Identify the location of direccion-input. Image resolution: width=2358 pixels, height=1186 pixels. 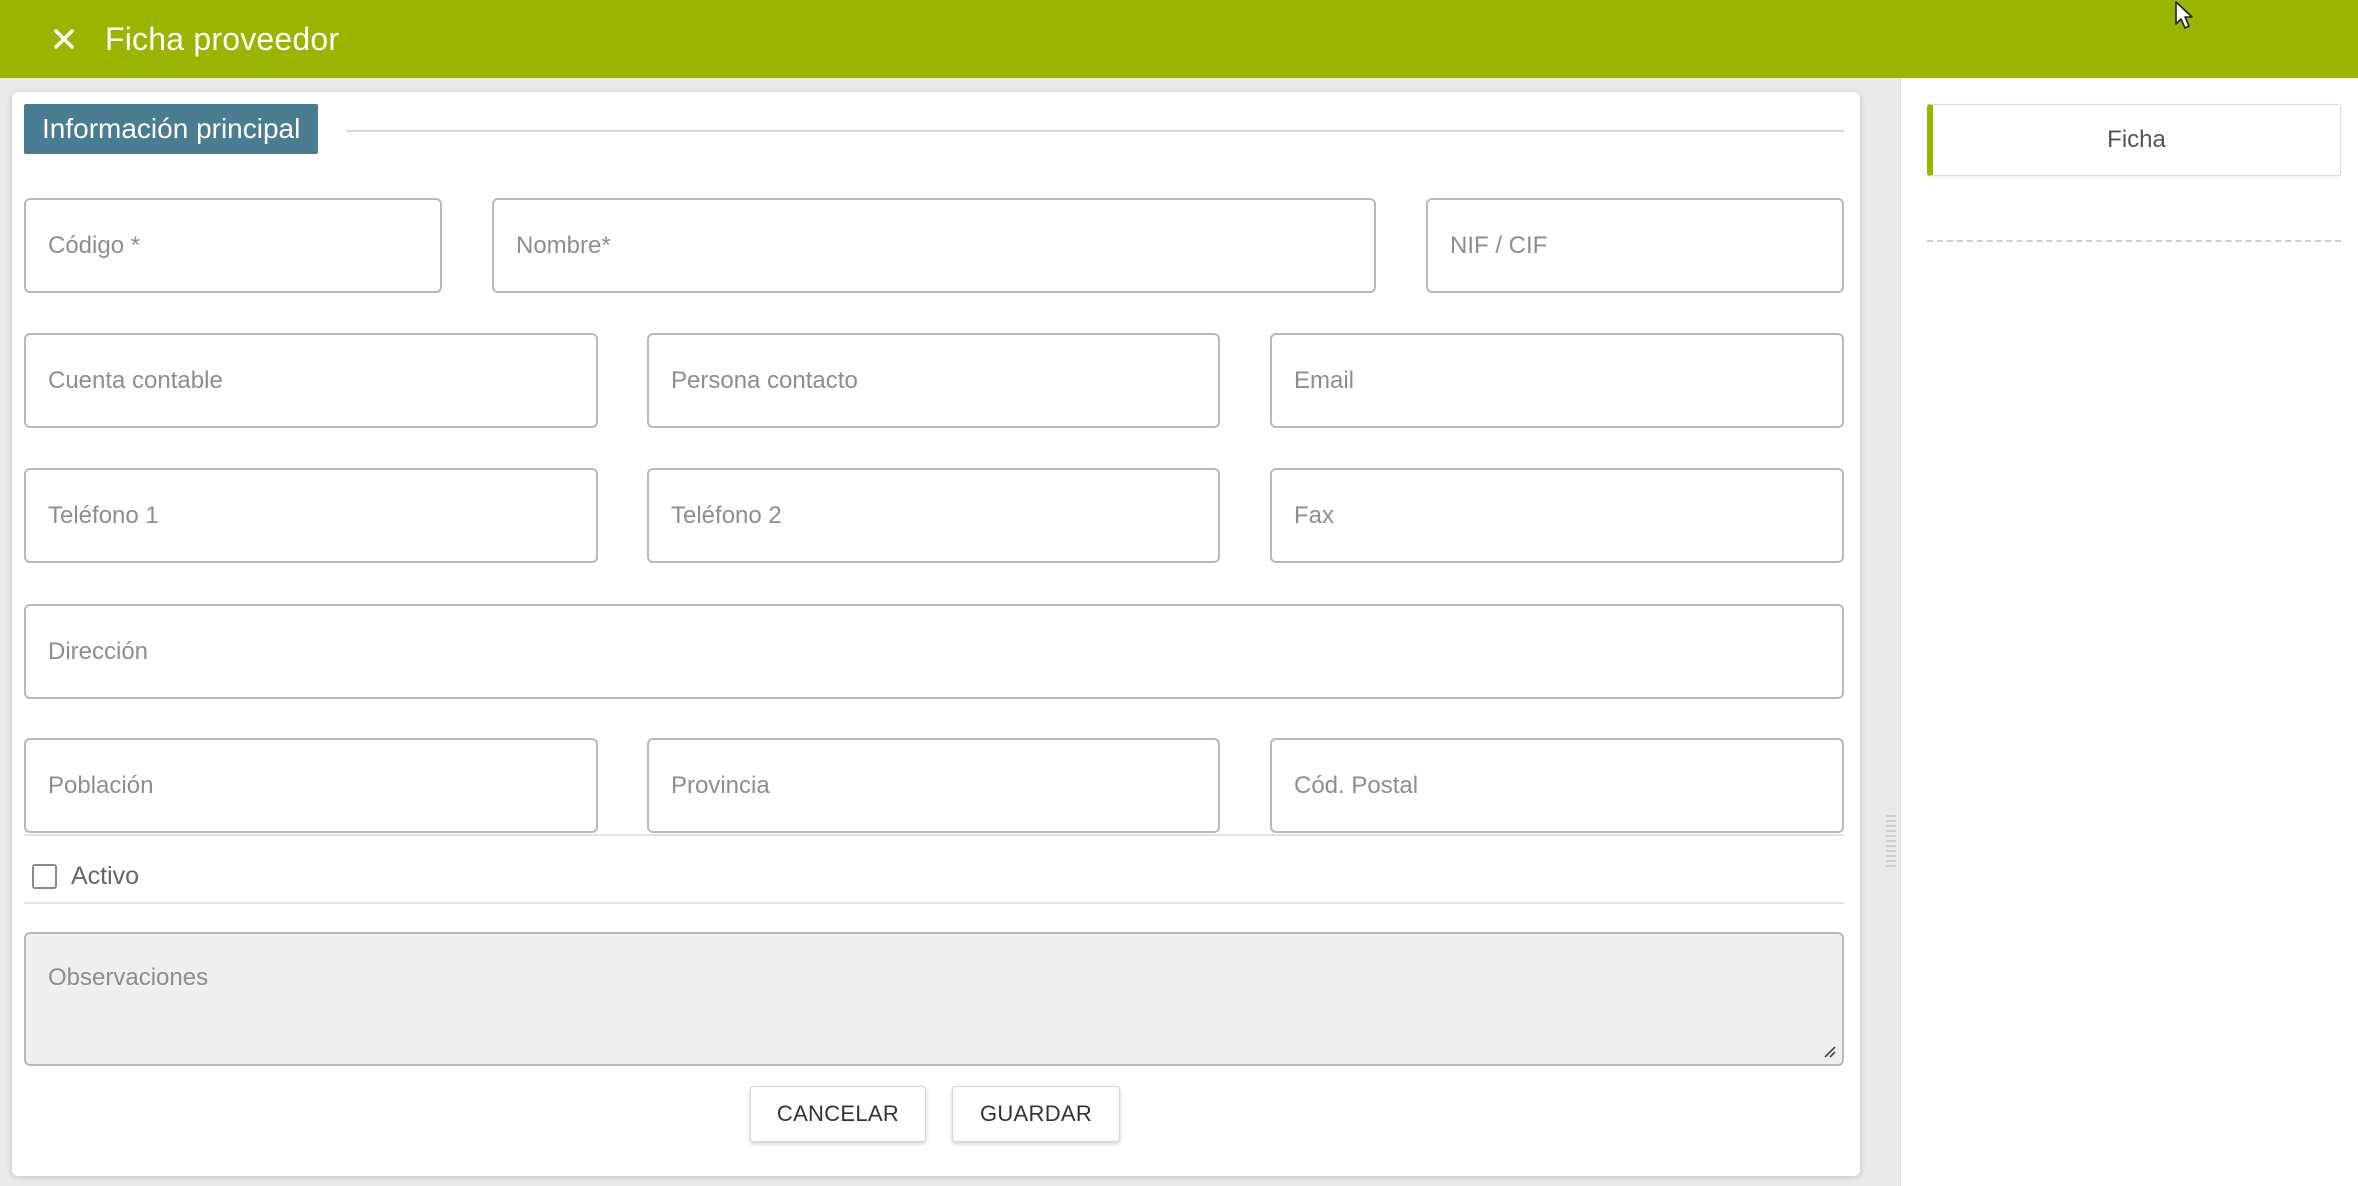
(945, 651).